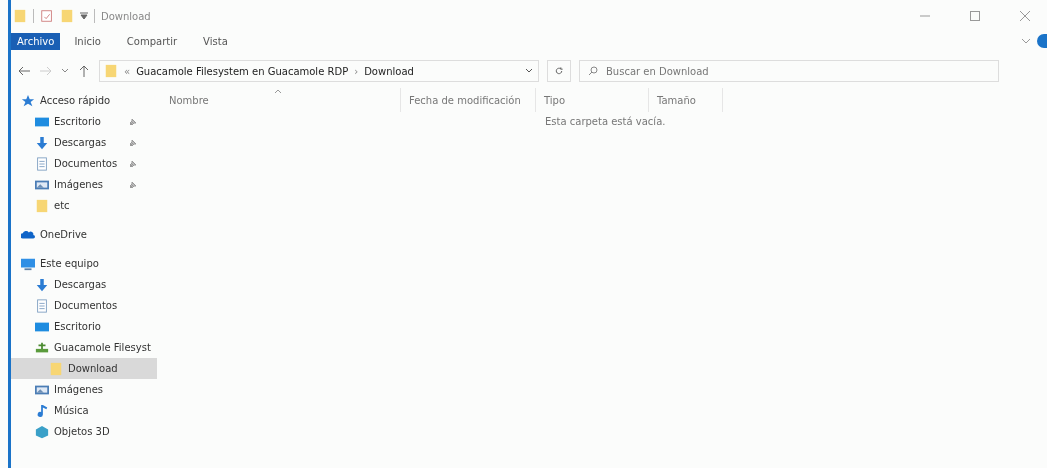  Describe the element at coordinates (47, 16) in the screenshot. I see `properties-icon` at that location.